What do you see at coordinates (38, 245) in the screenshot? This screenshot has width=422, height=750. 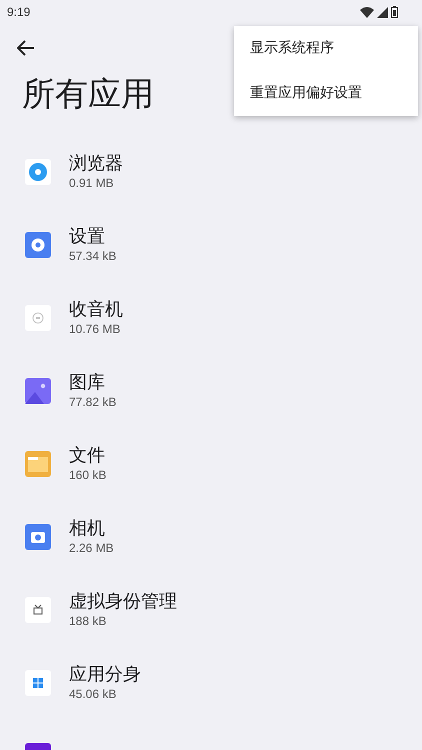 I see `gear-icon` at bounding box center [38, 245].